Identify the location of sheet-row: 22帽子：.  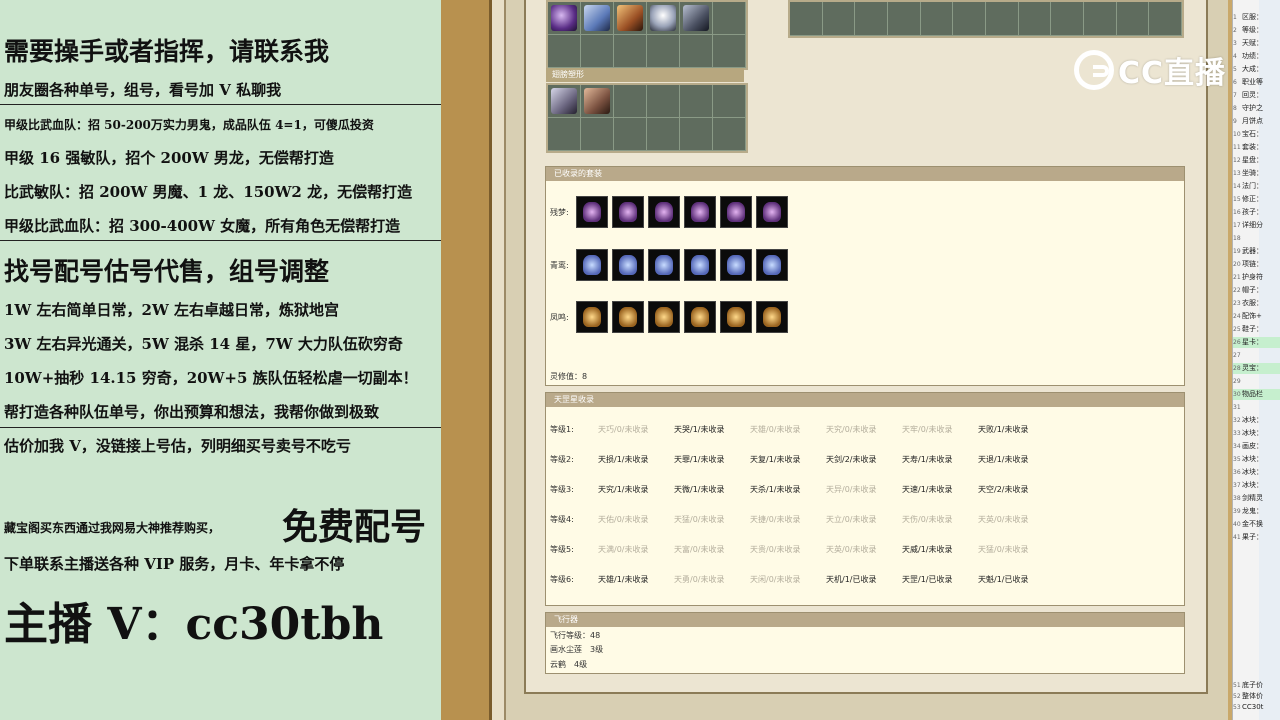
(1256, 290).